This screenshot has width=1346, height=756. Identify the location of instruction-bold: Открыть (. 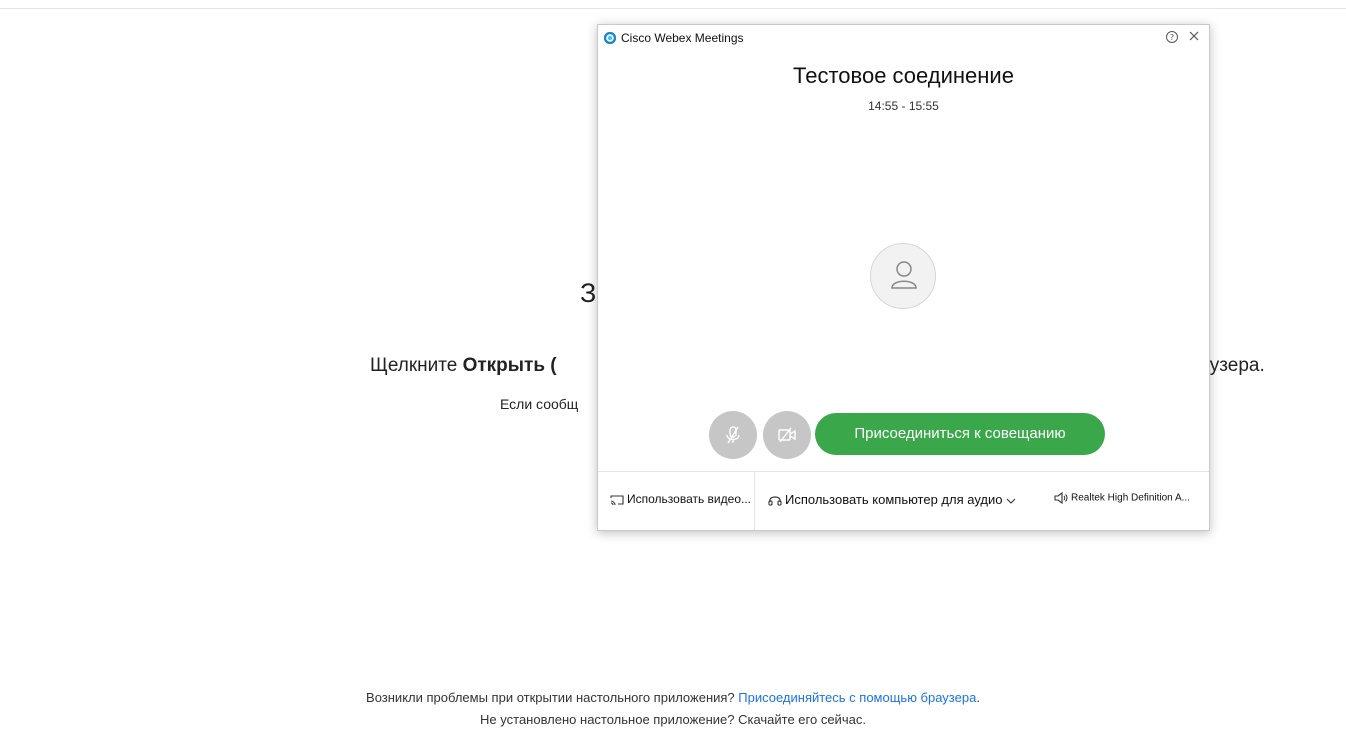
(509, 365).